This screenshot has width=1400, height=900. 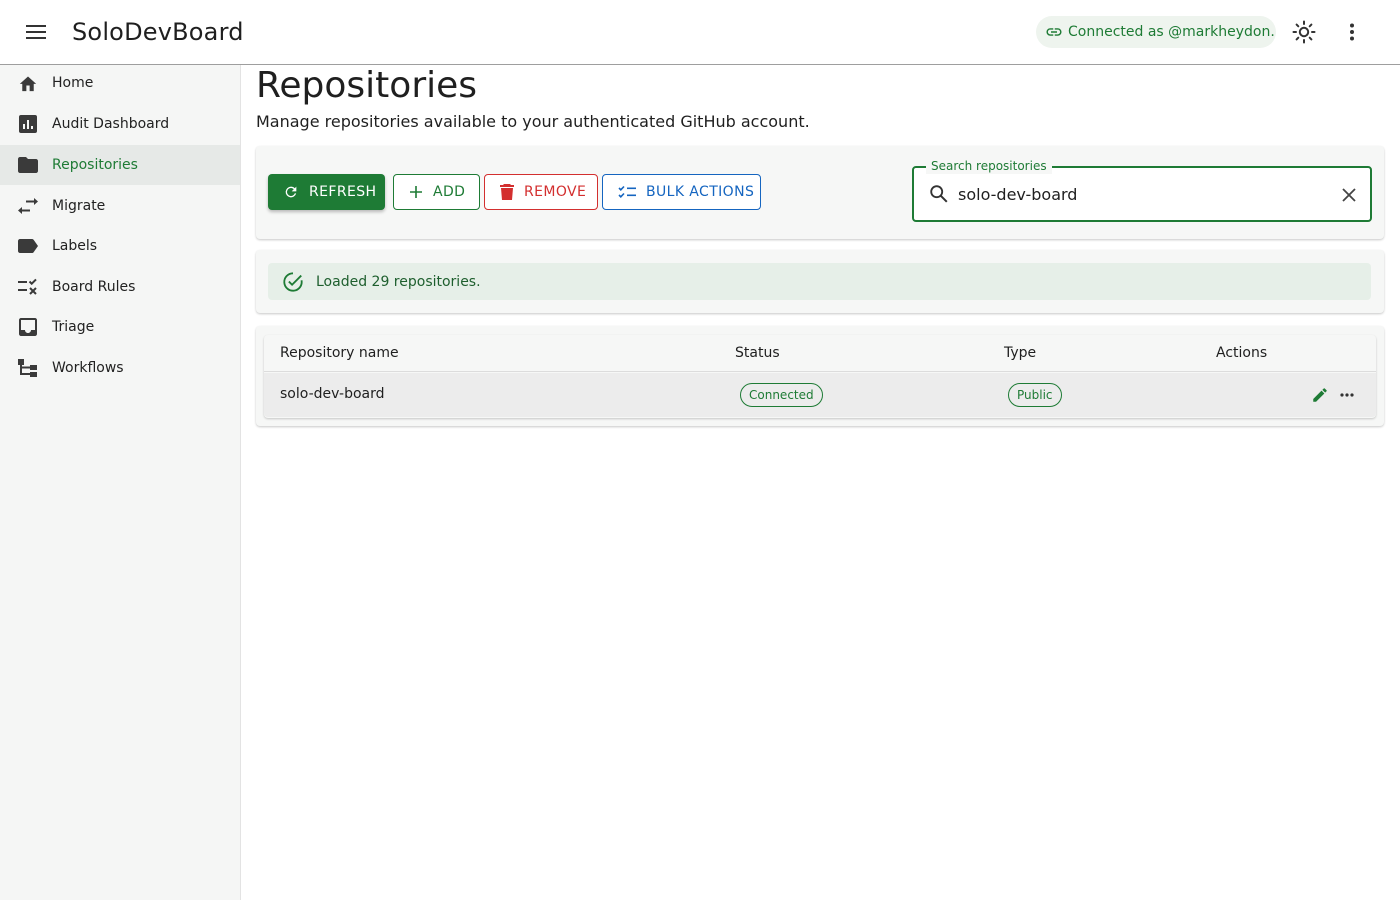 I want to click on theme-toggle-sun-icon, so click(x=1304, y=32).